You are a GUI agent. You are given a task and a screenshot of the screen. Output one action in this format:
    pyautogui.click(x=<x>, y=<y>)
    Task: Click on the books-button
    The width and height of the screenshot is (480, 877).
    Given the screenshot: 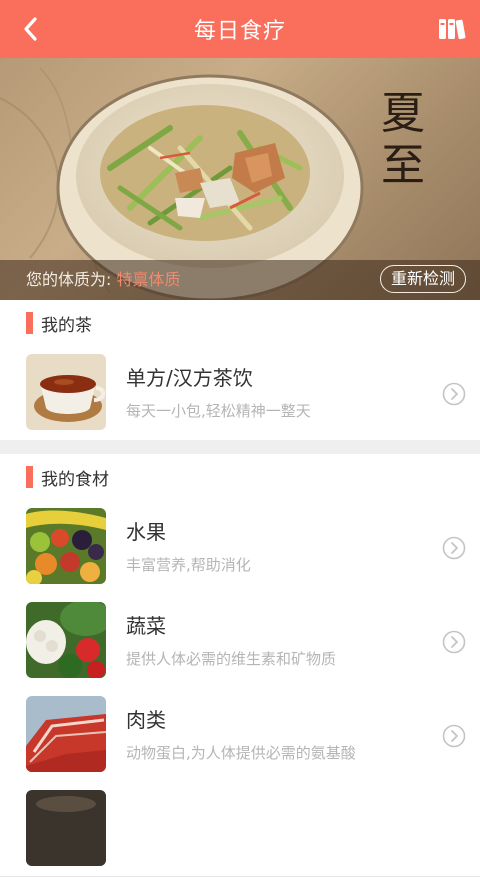 What is the action you would take?
    pyautogui.click(x=452, y=29)
    